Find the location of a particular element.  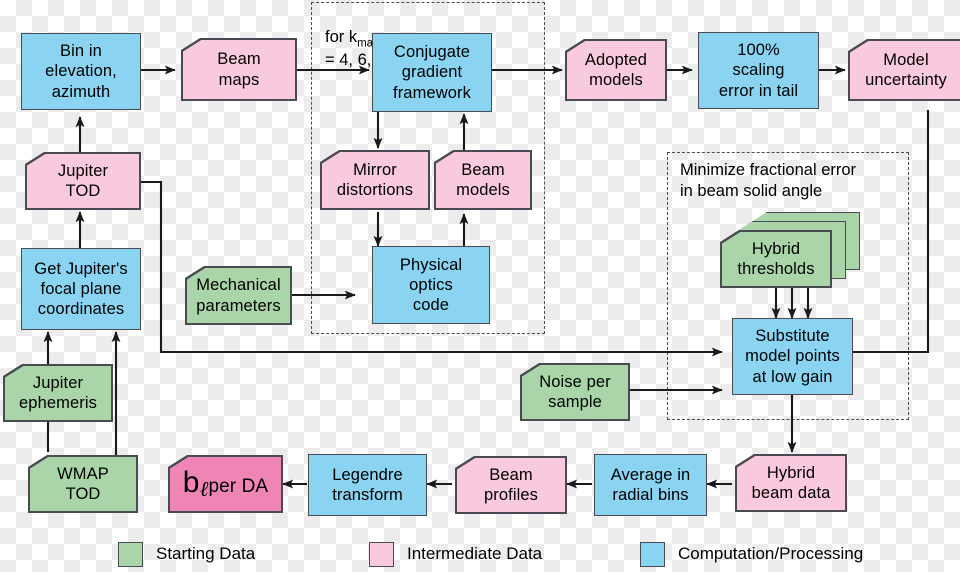

node-conjugate-gradient-framework: Conjugate gradient framework is located at coordinates (432, 72).